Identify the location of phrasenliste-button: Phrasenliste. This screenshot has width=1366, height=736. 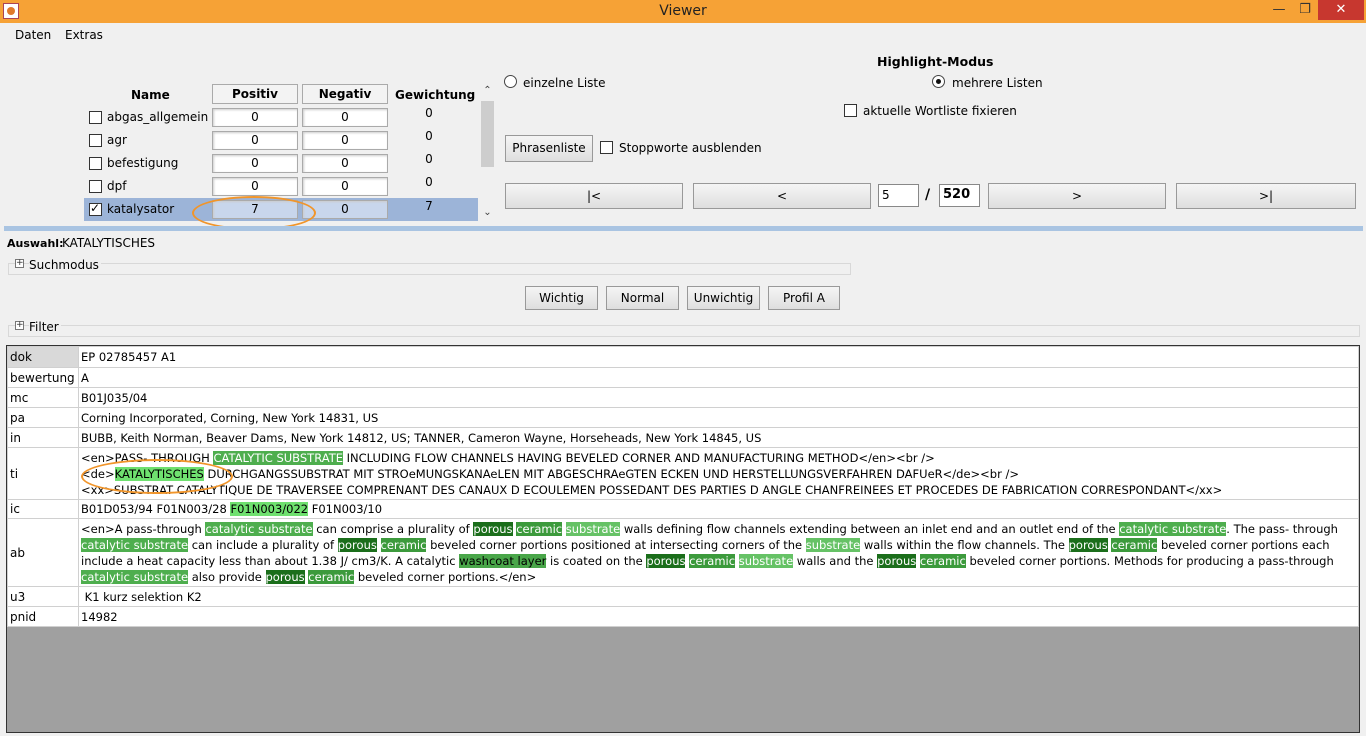
(549, 148).